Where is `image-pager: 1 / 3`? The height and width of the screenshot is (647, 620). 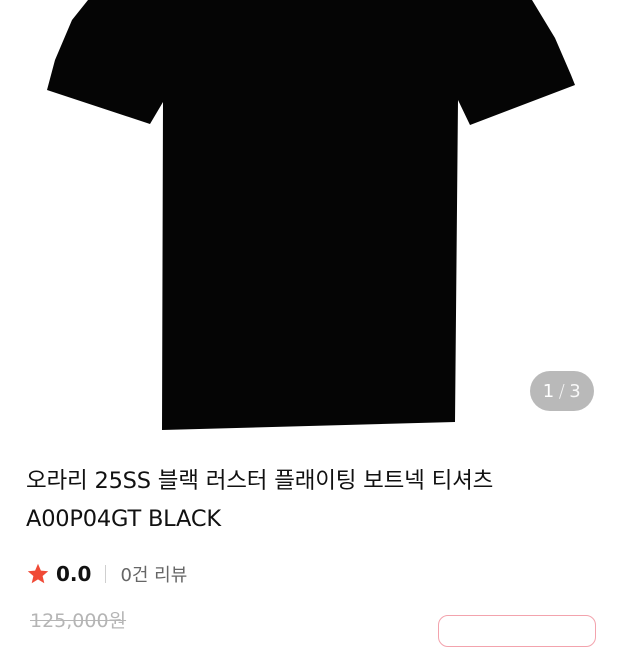 image-pager: 1 / 3 is located at coordinates (562, 391).